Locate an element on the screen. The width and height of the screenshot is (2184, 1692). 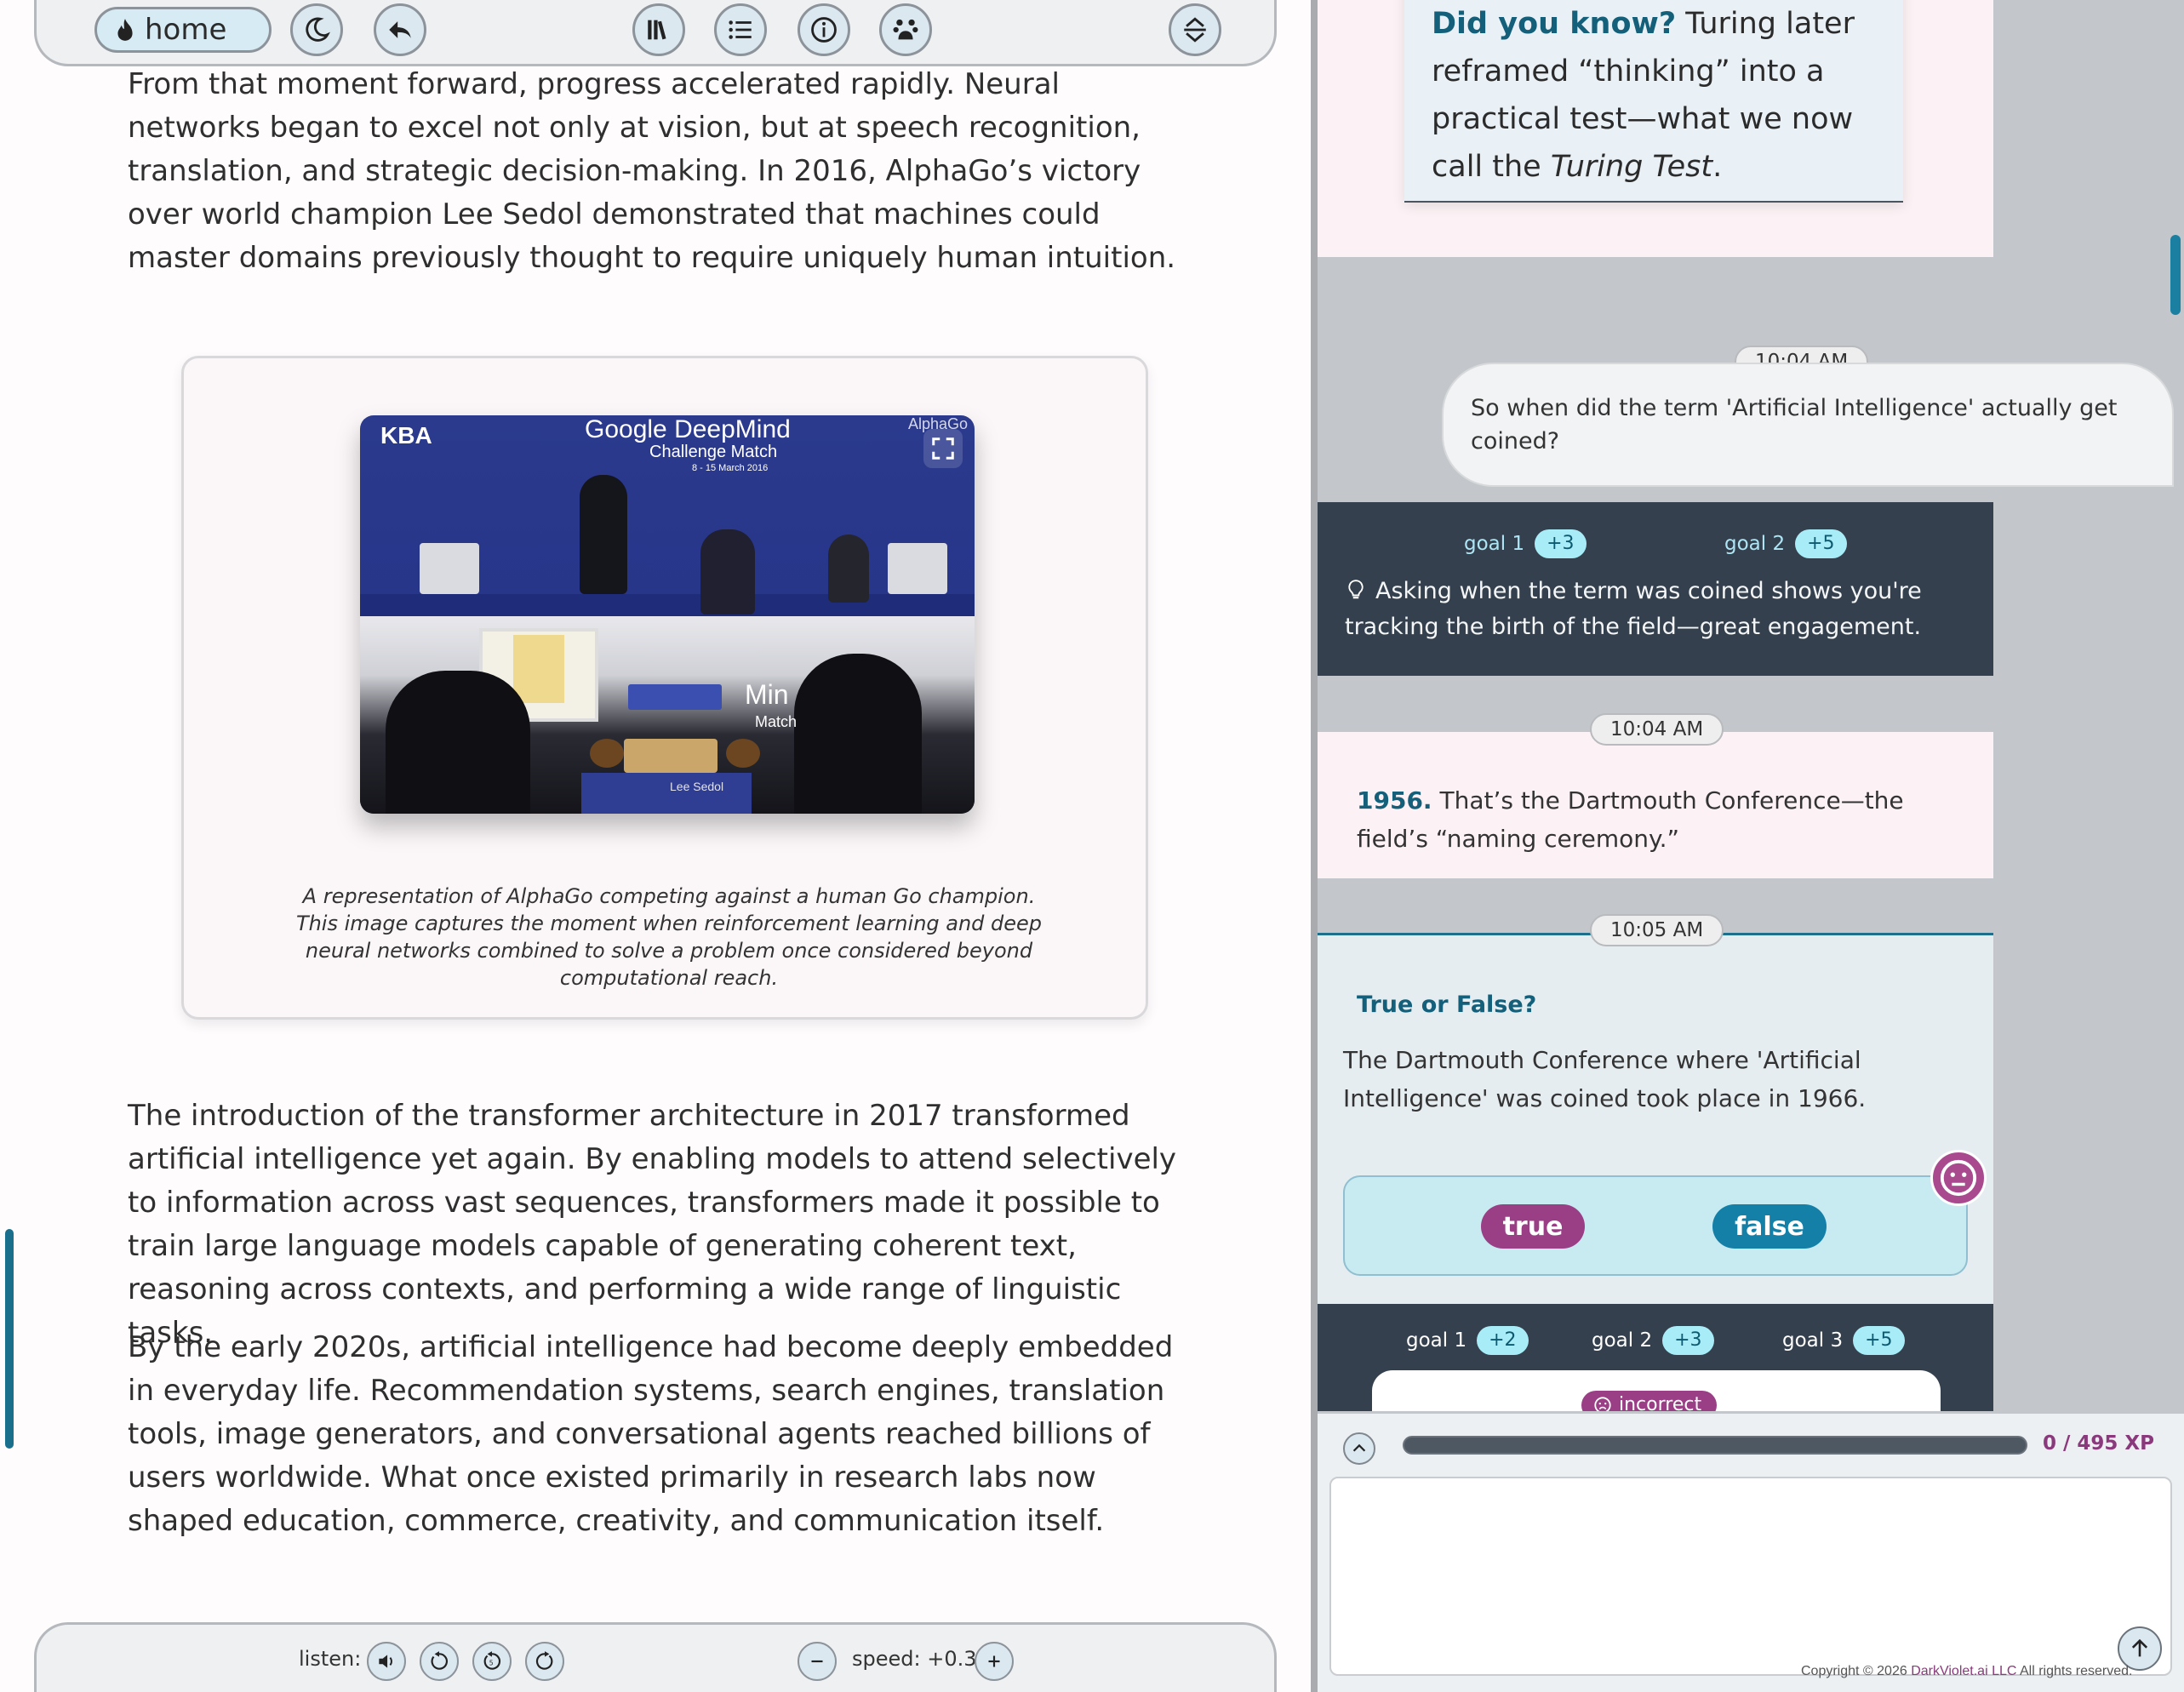
false-button: false is located at coordinates (1769, 1226).